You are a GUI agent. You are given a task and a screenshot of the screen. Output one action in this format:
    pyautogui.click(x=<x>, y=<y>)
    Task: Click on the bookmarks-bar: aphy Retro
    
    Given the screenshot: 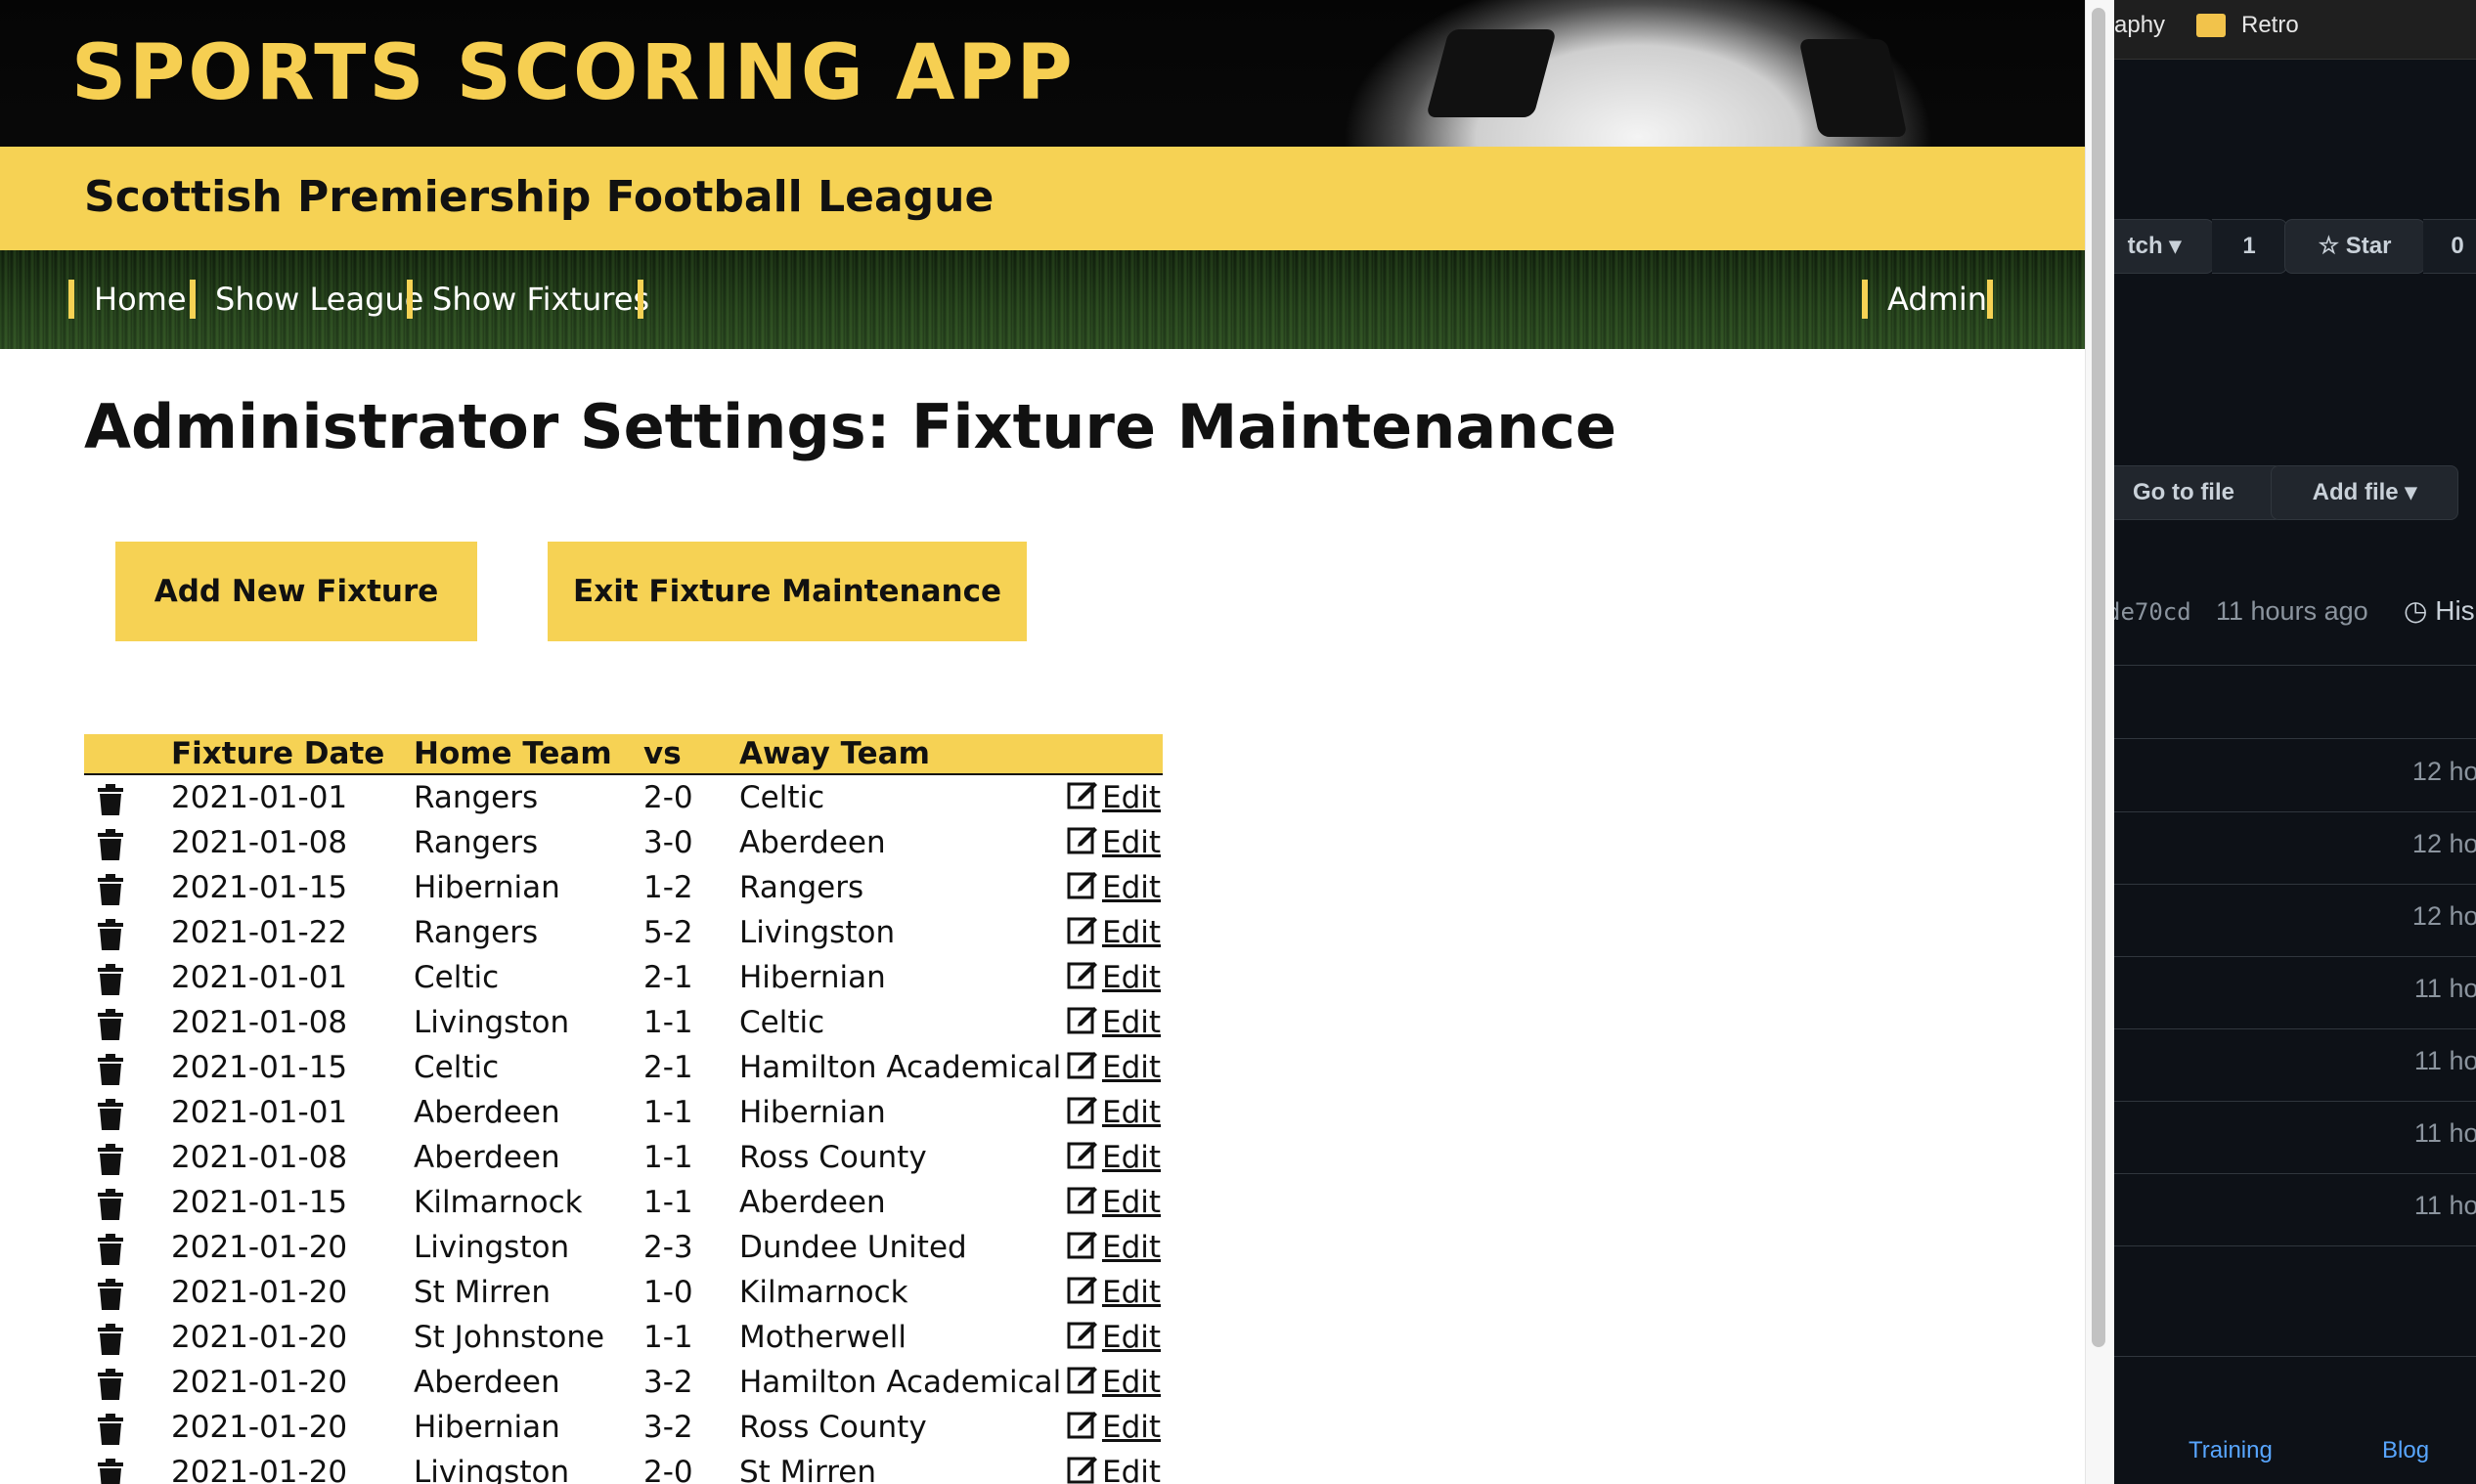 What is the action you would take?
    pyautogui.click(x=2295, y=30)
    